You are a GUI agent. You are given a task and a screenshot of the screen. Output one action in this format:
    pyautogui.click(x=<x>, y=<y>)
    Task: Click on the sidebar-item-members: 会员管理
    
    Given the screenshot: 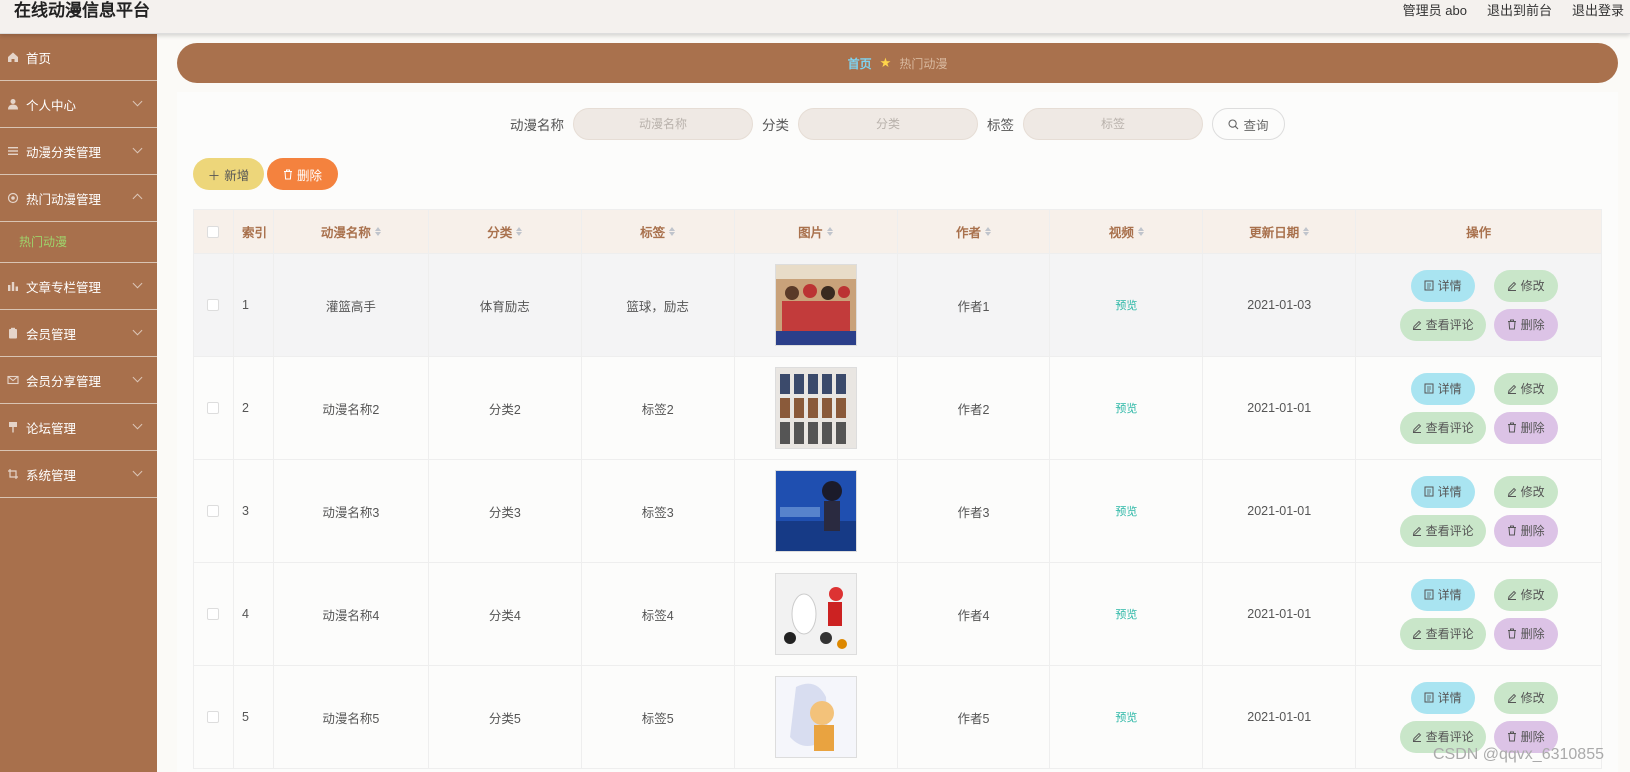 What is the action you would take?
    pyautogui.click(x=78, y=333)
    